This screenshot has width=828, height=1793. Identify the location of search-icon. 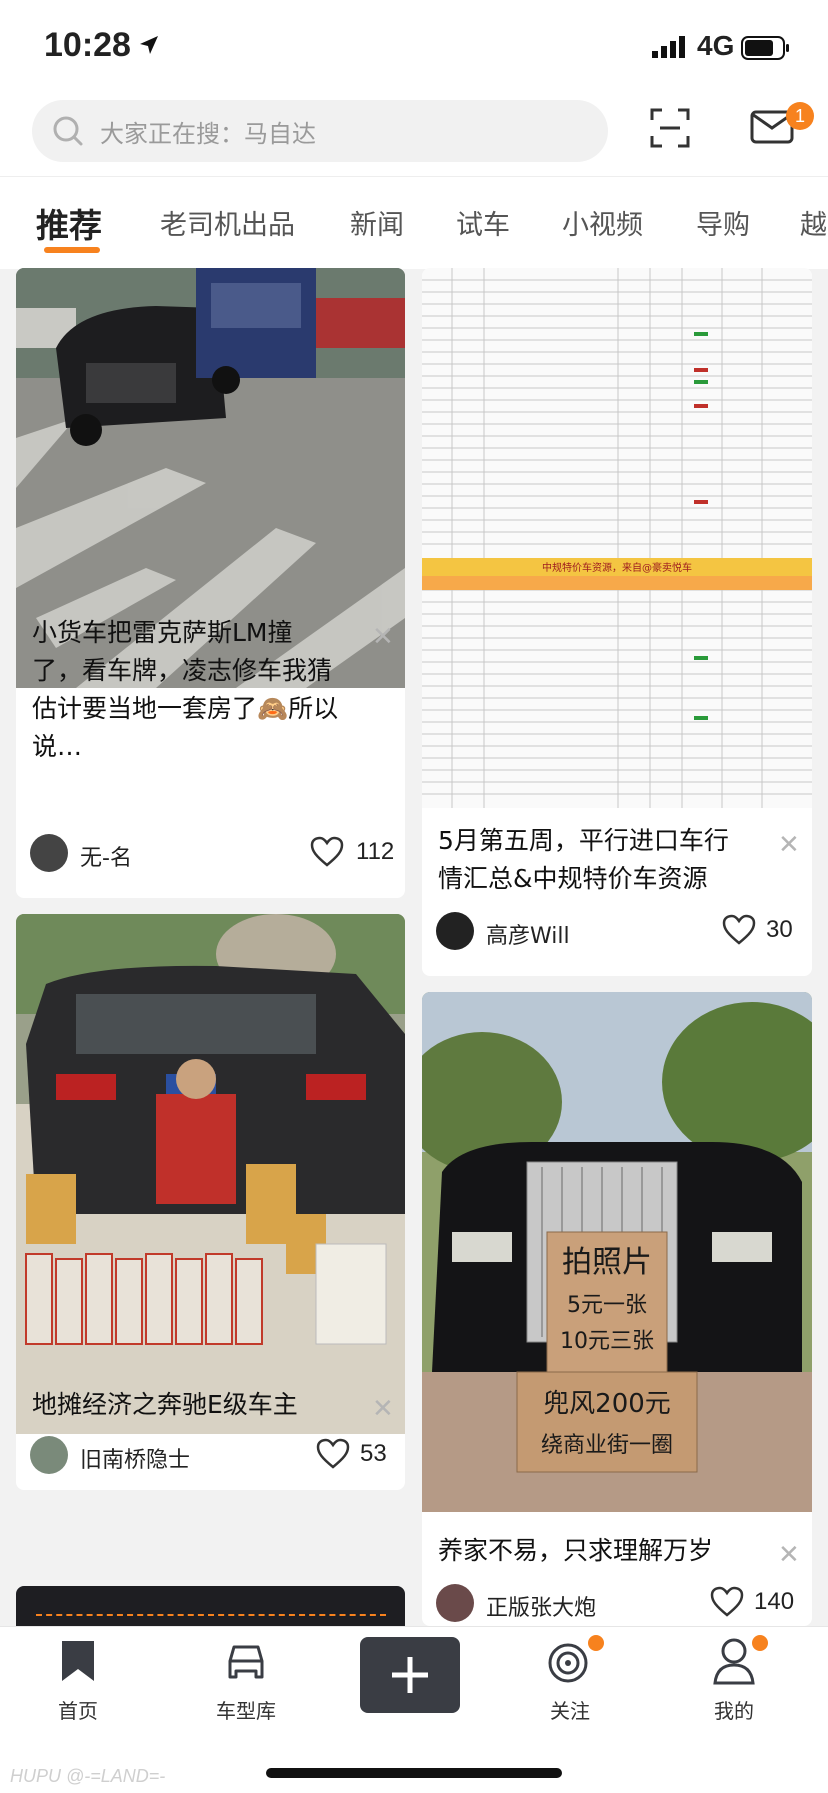
(68, 131).